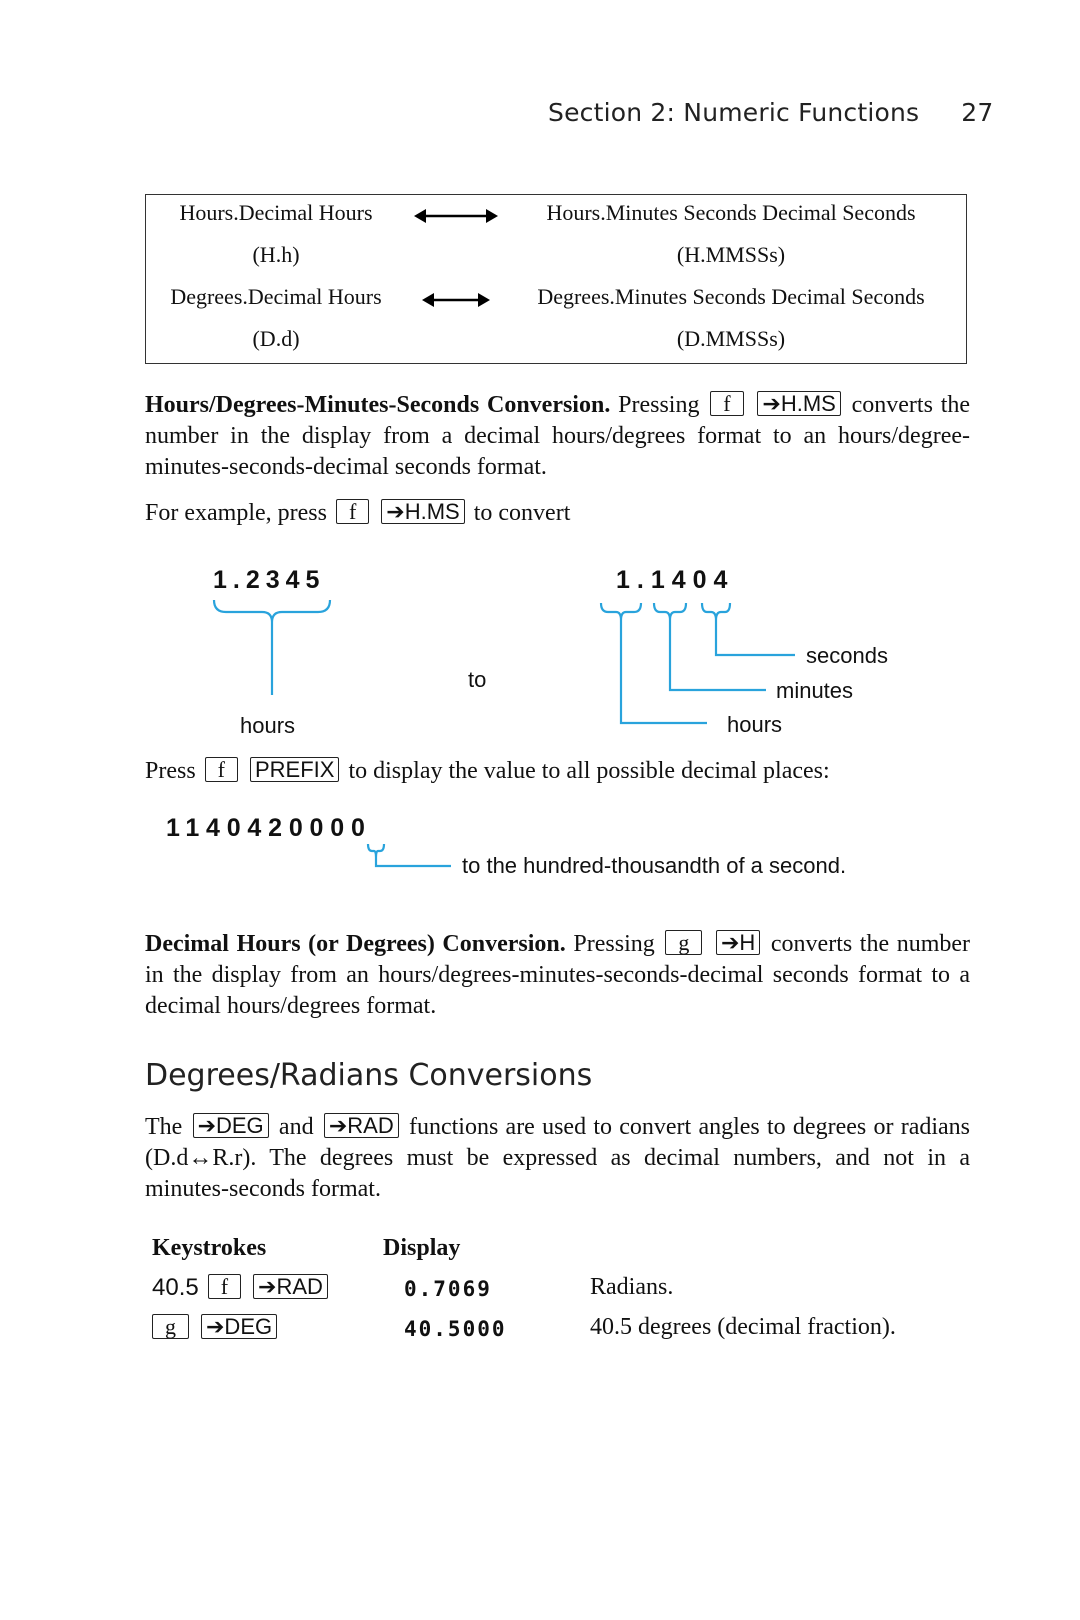 The height and width of the screenshot is (1620, 1080). I want to click on keystroke-row: g ➔DEG, so click(216, 1328).